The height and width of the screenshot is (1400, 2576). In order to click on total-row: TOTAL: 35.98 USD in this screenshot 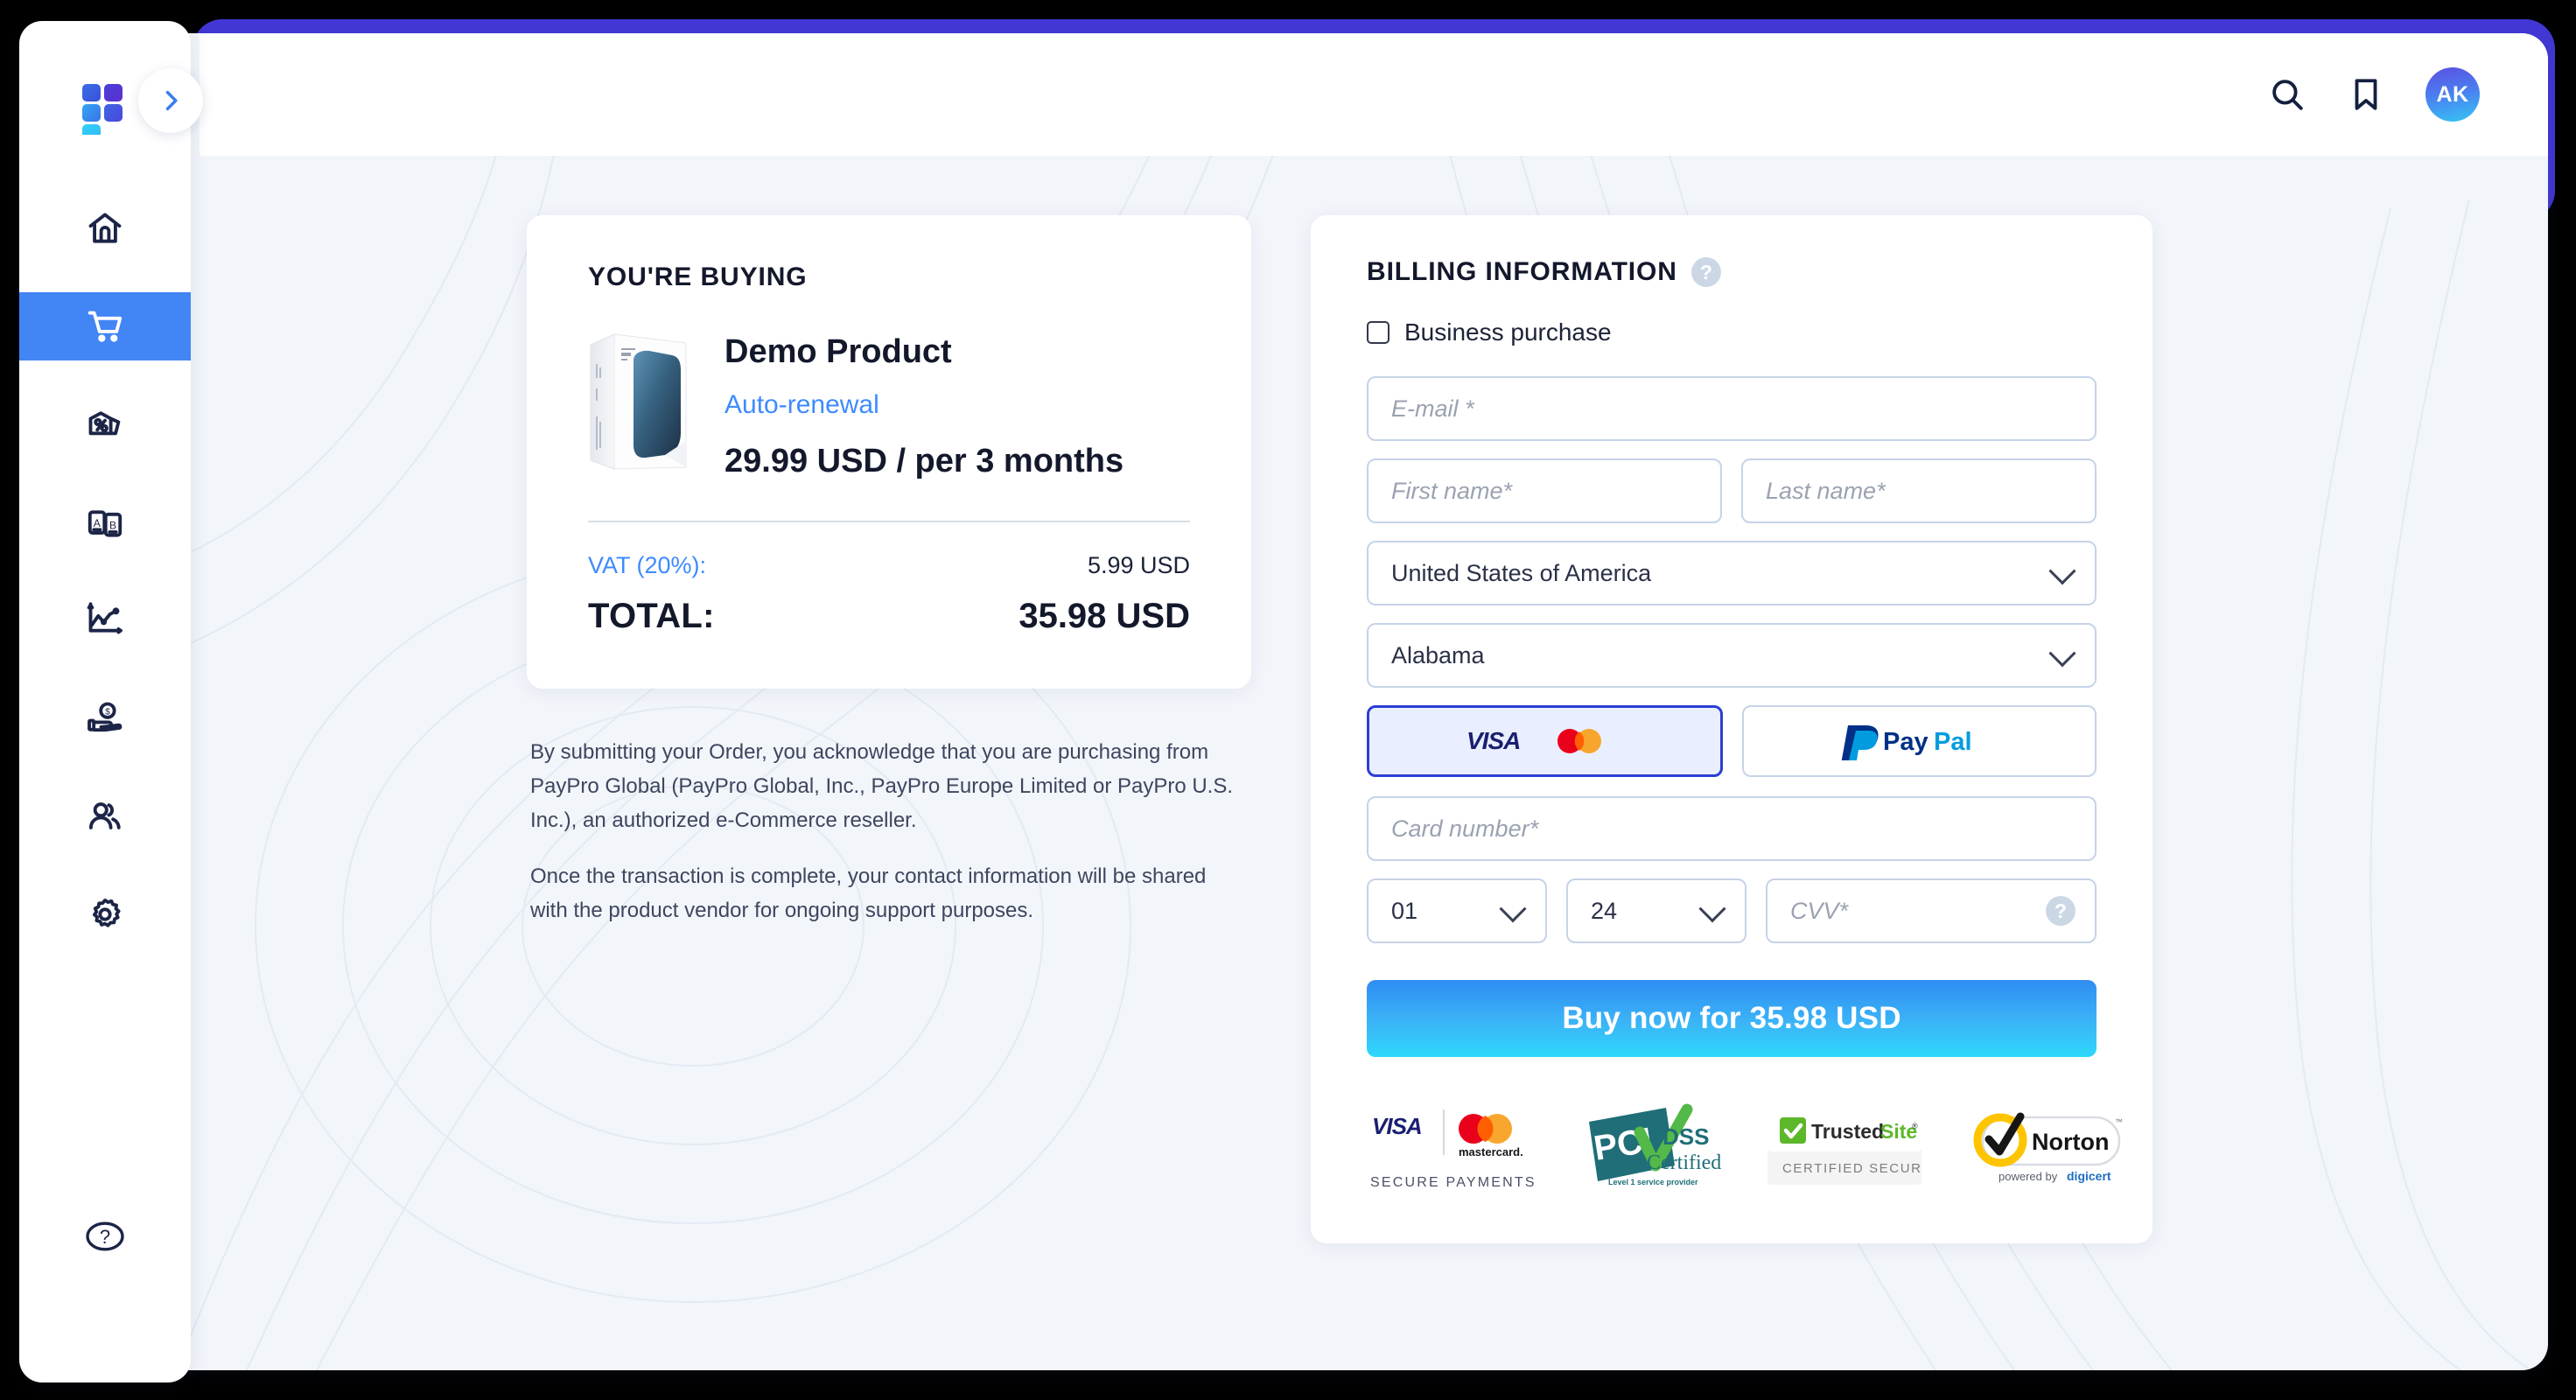, I will do `click(889, 616)`.